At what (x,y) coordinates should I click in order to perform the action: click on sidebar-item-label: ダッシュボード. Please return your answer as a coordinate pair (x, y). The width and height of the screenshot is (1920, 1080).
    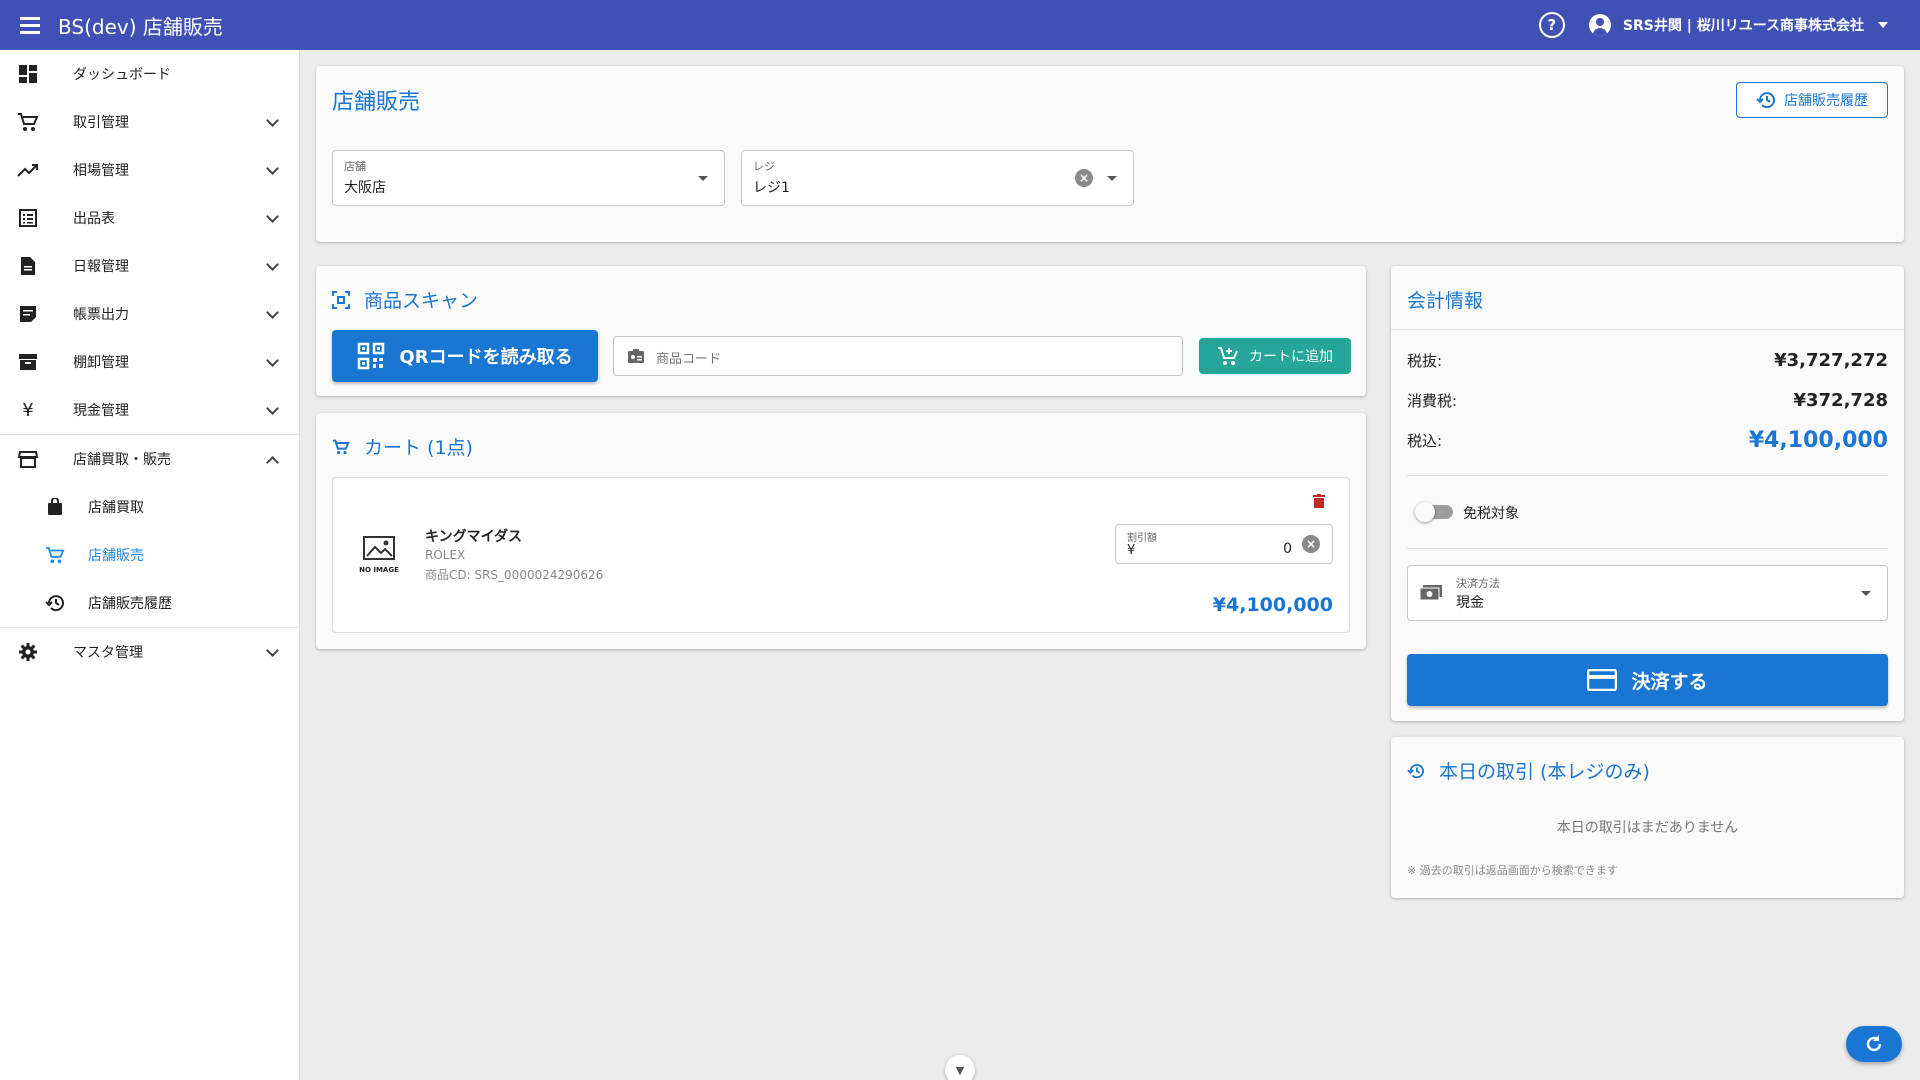
    Looking at the image, I should click on (122, 75).